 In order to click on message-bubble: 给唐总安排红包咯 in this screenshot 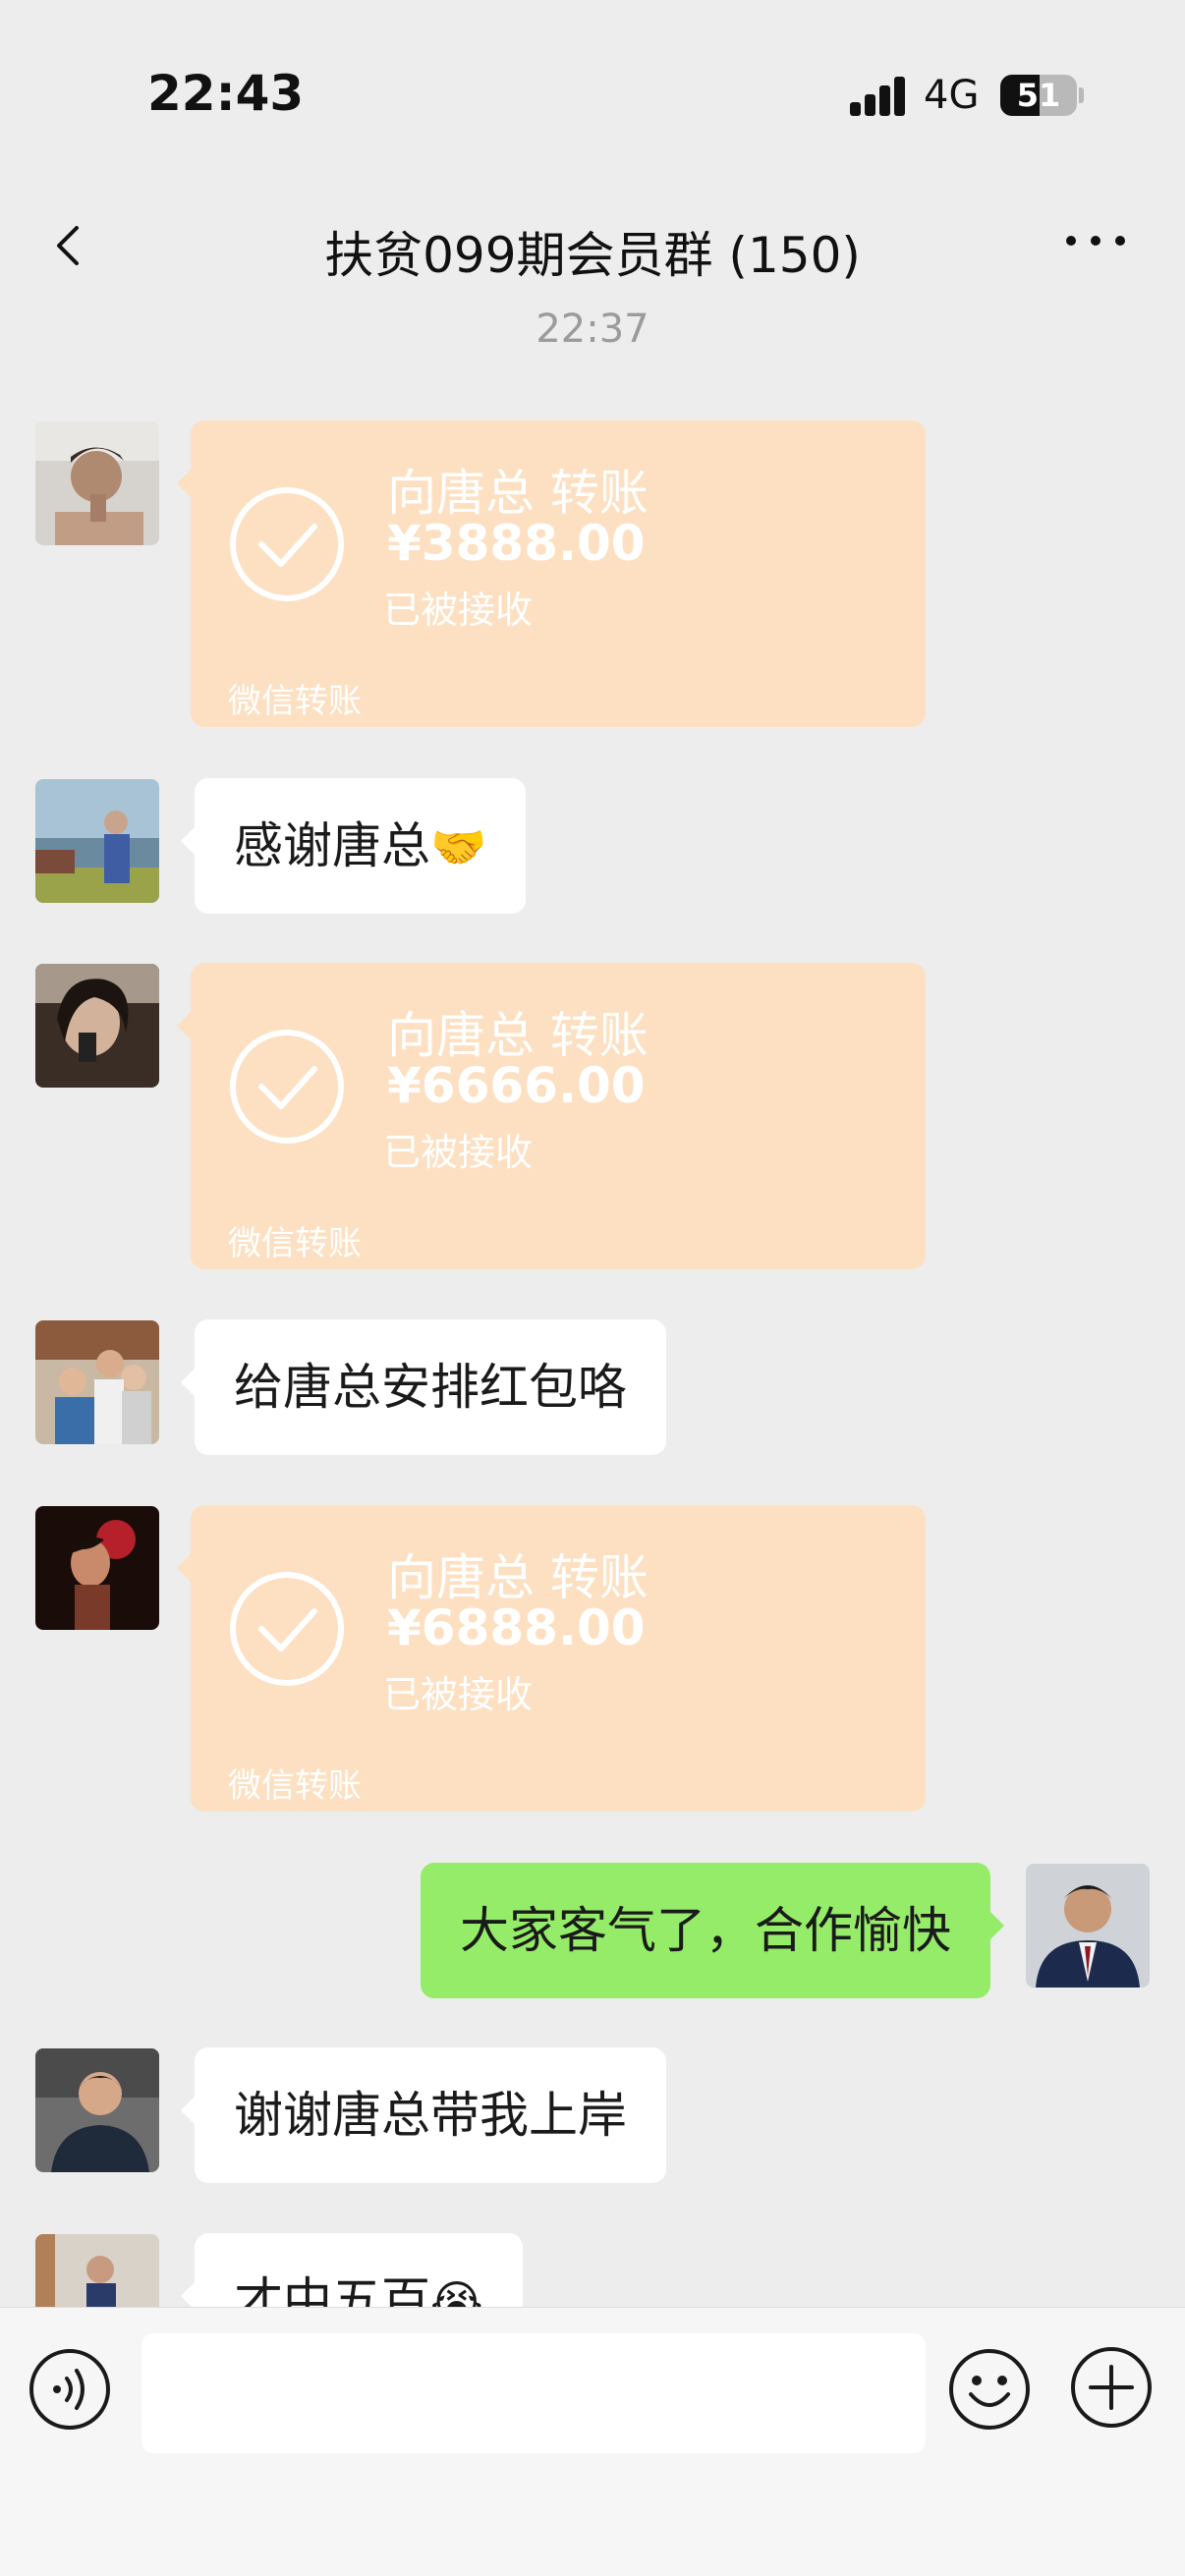, I will do `click(424, 1387)`.